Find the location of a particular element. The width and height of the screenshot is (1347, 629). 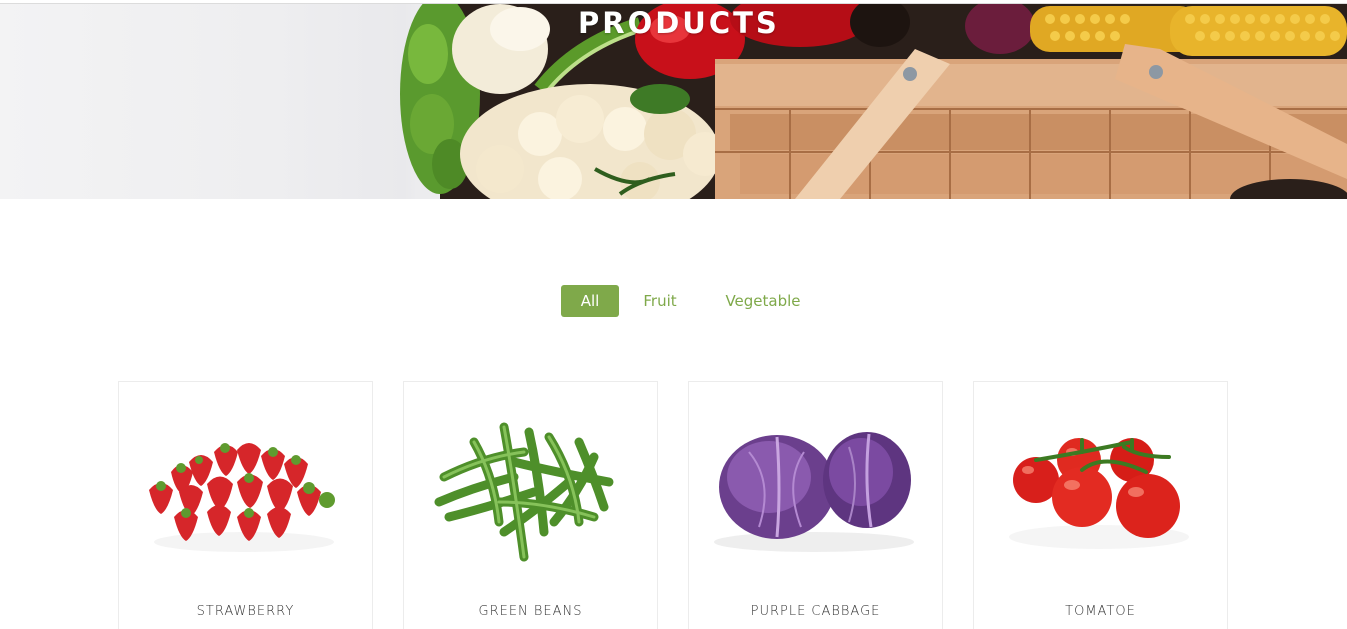

product-card-green-beans: GREEN BEANS is located at coordinates (530, 505).